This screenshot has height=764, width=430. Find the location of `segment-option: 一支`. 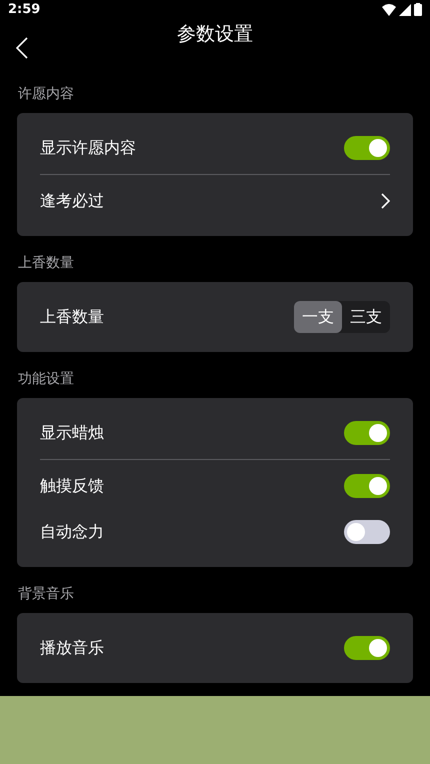

segment-option: 一支 is located at coordinates (318, 317).